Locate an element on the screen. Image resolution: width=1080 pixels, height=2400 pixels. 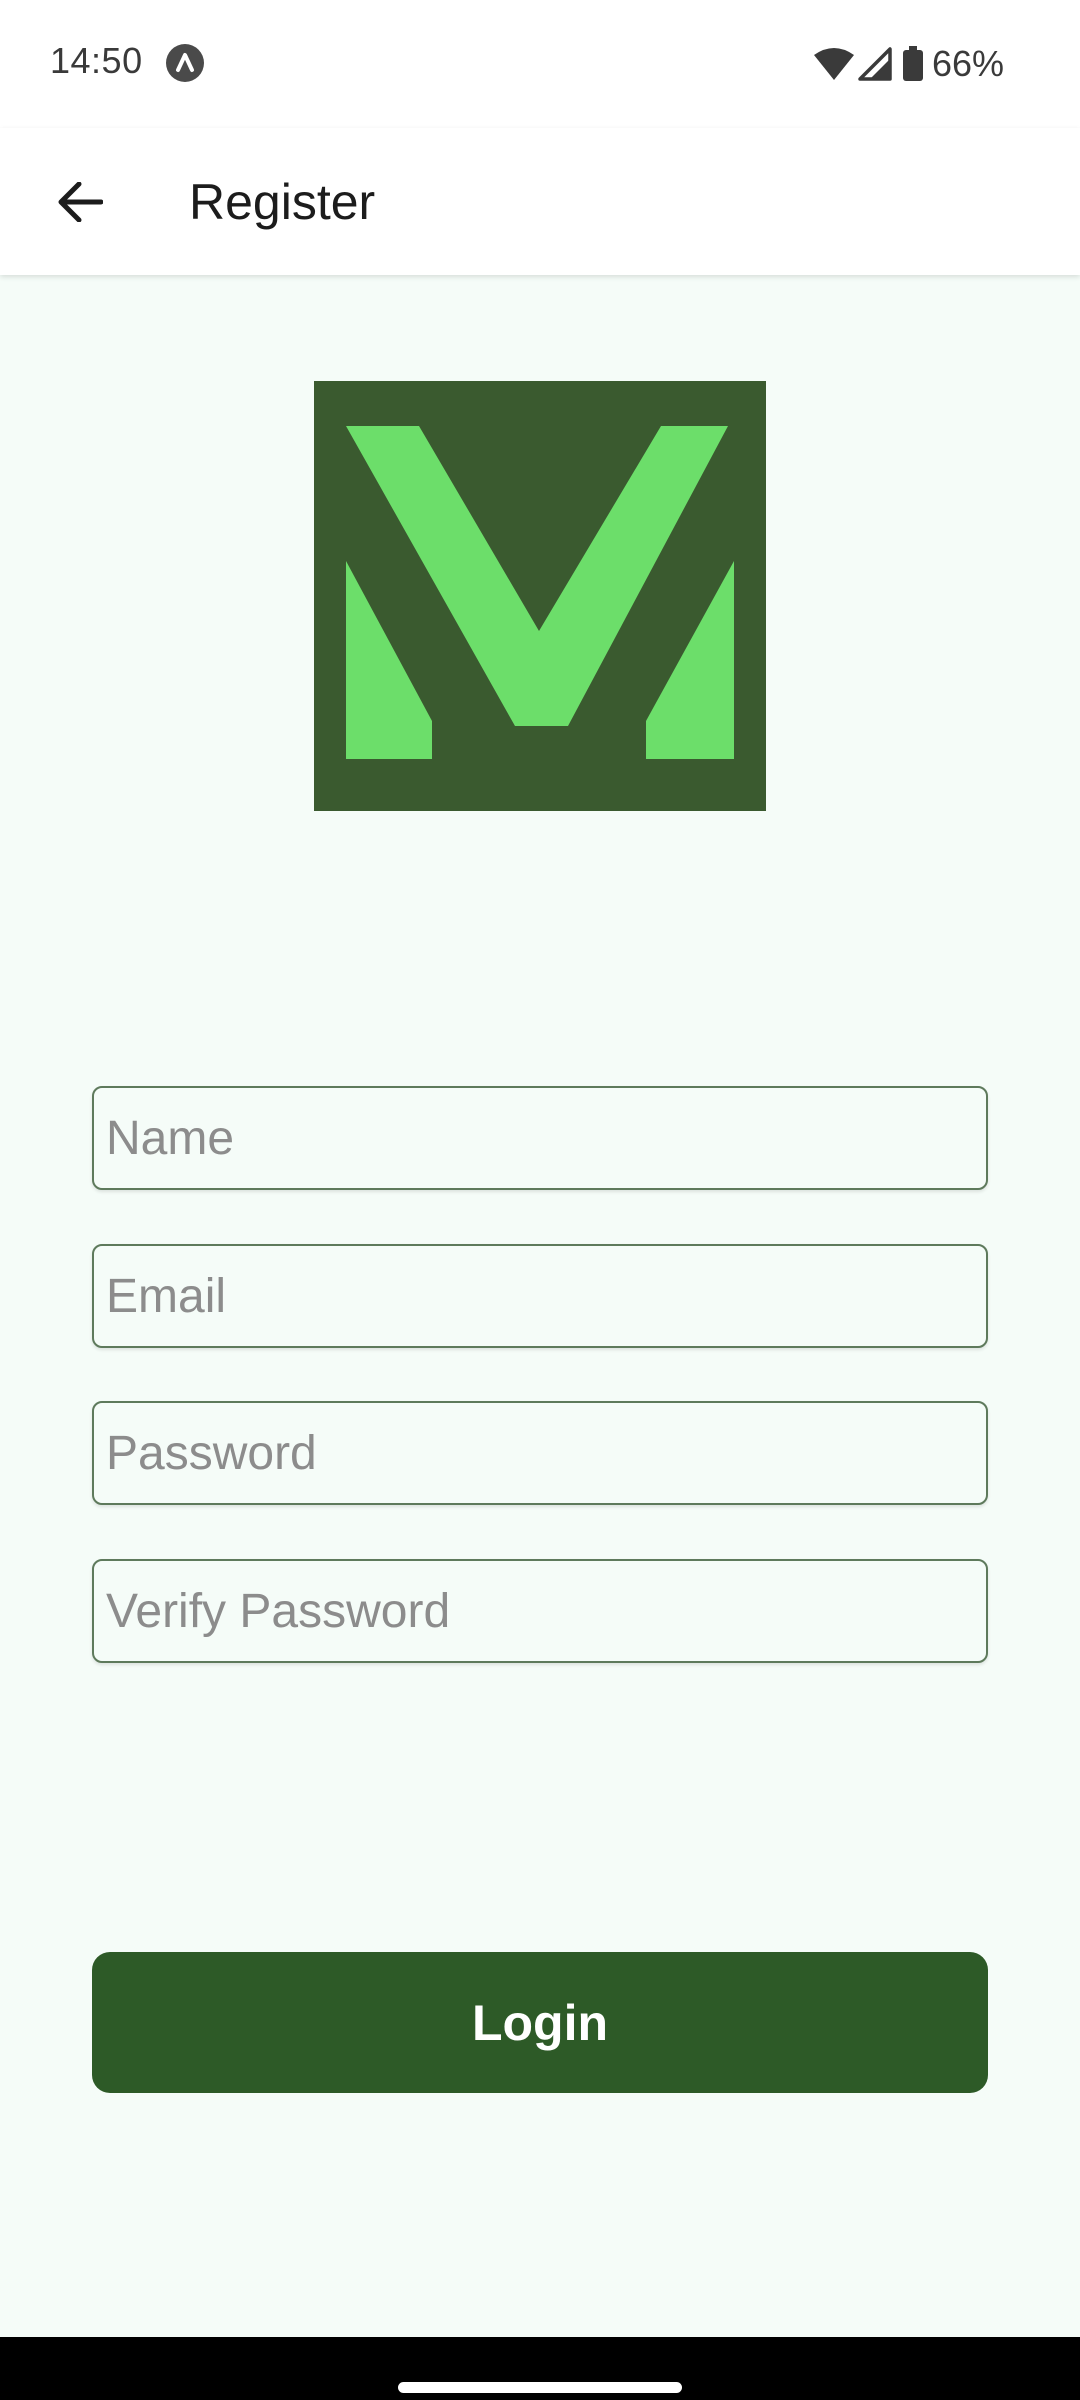
verify-password-field-container is located at coordinates (540, 1611).